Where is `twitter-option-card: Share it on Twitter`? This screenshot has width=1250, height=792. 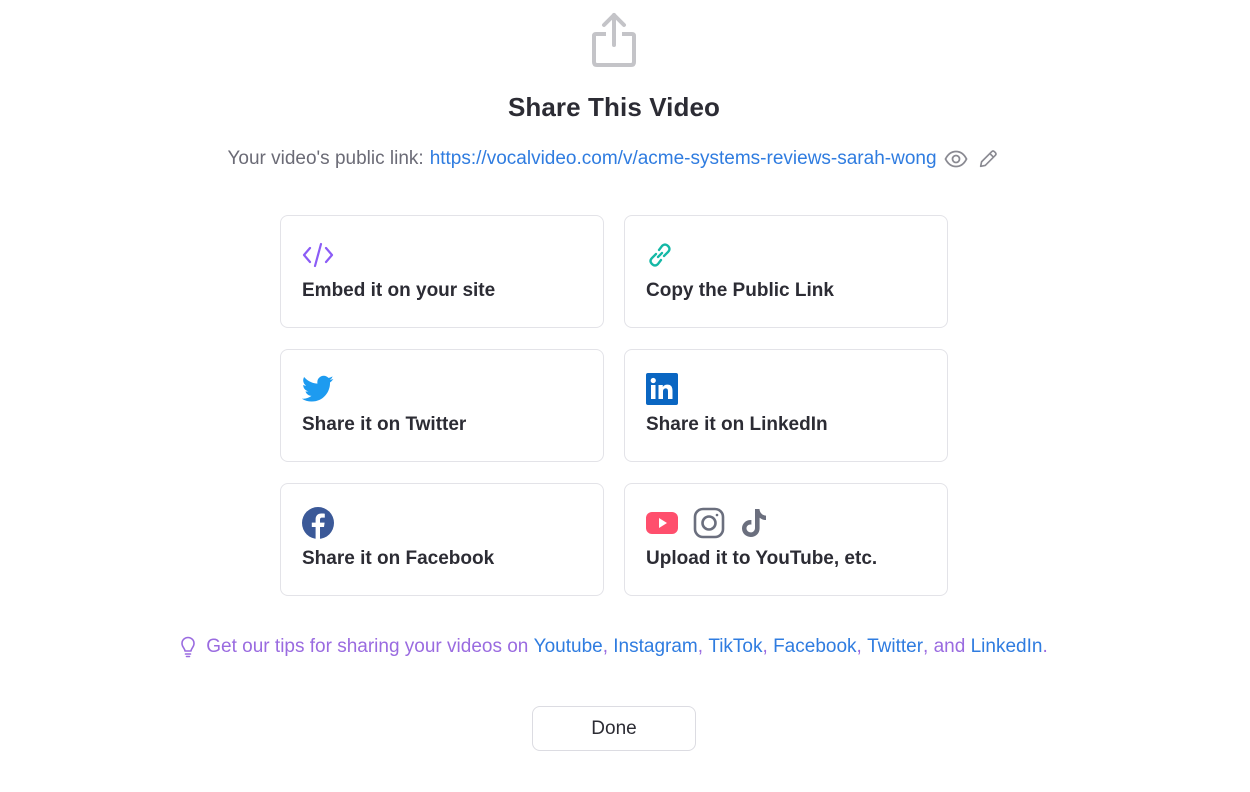 twitter-option-card: Share it on Twitter is located at coordinates (442, 405).